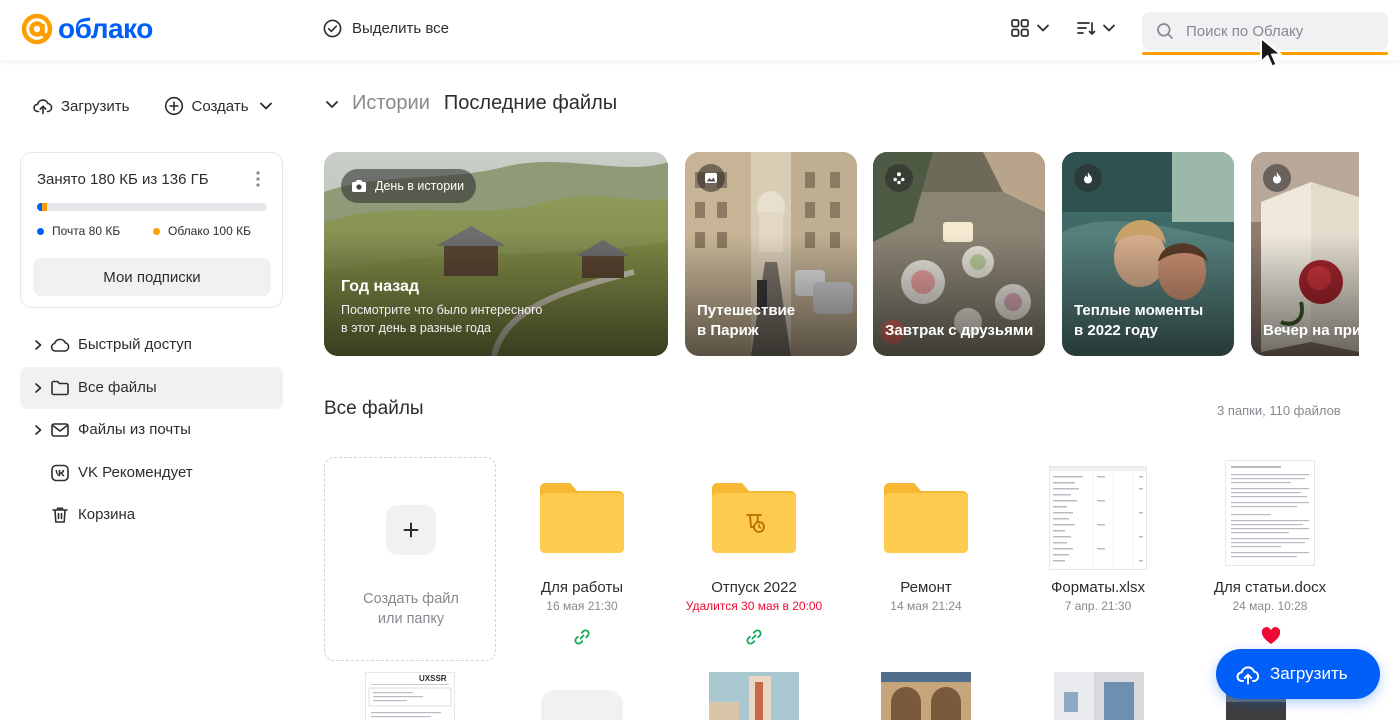  I want to click on story-title: Год назад, so click(380, 286).